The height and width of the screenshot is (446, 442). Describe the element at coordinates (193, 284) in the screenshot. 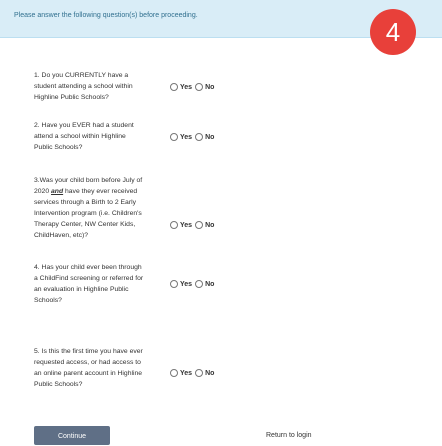

I see `question-4-options: Yes No` at that location.